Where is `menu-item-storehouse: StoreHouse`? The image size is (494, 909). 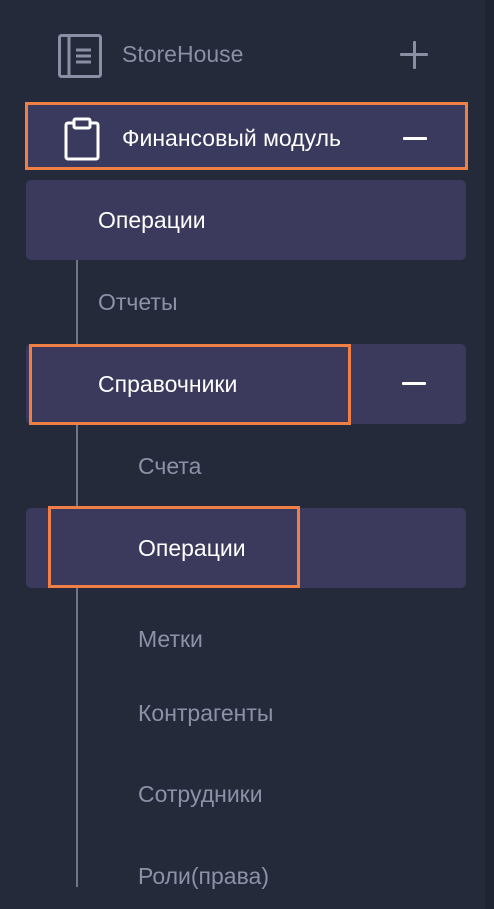
menu-item-storehouse: StoreHouse is located at coordinates (246, 55).